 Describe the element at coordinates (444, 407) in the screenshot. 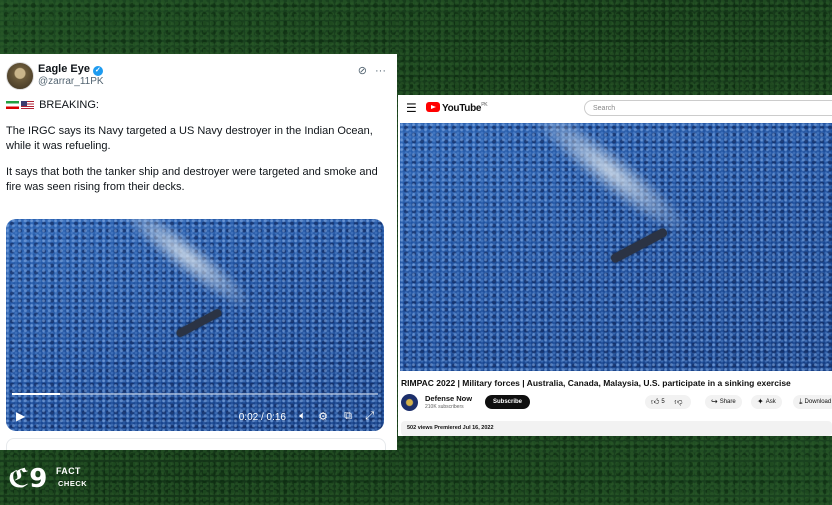

I see `subscriber-count: 210K subscribers` at that location.